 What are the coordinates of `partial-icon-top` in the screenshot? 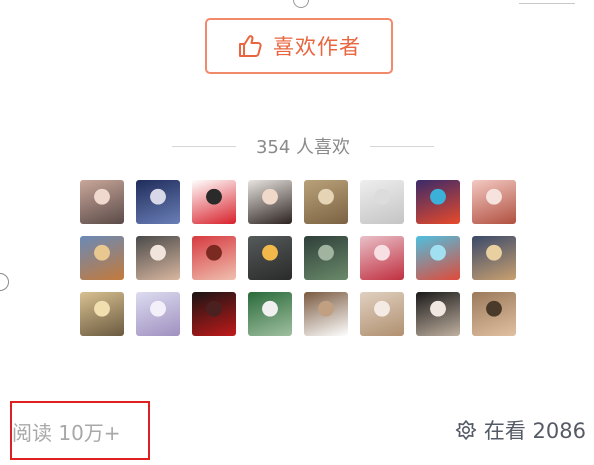 It's located at (301, 4).